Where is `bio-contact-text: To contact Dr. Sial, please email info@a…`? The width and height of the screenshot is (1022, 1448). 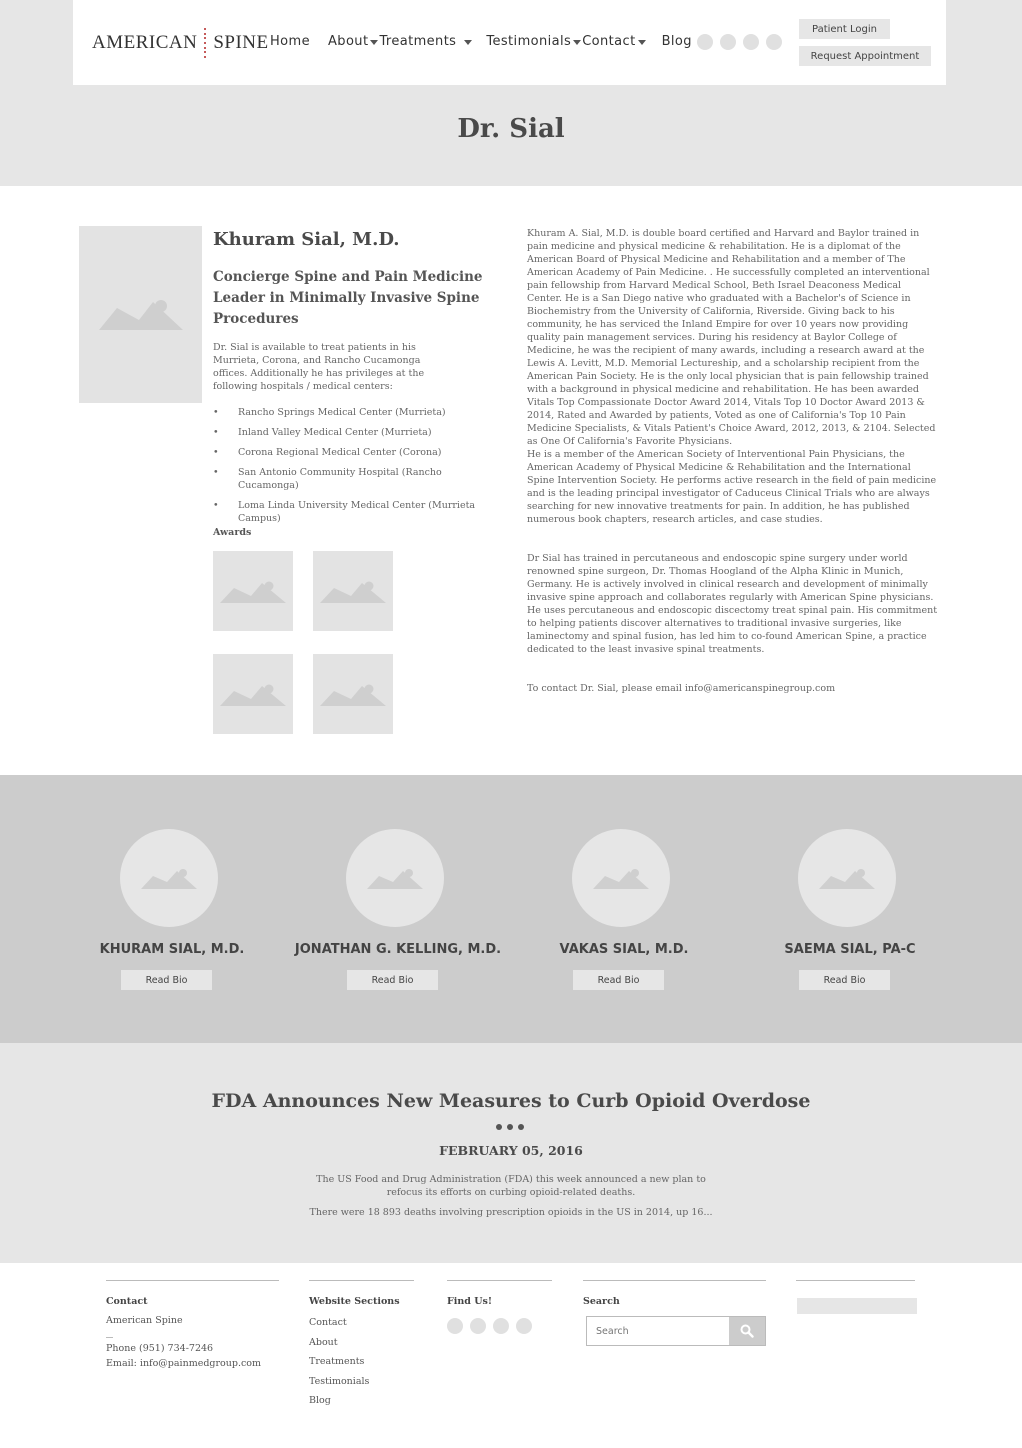
bio-contact-text: To contact Dr. Sial, please email info@a… is located at coordinates (681, 688).